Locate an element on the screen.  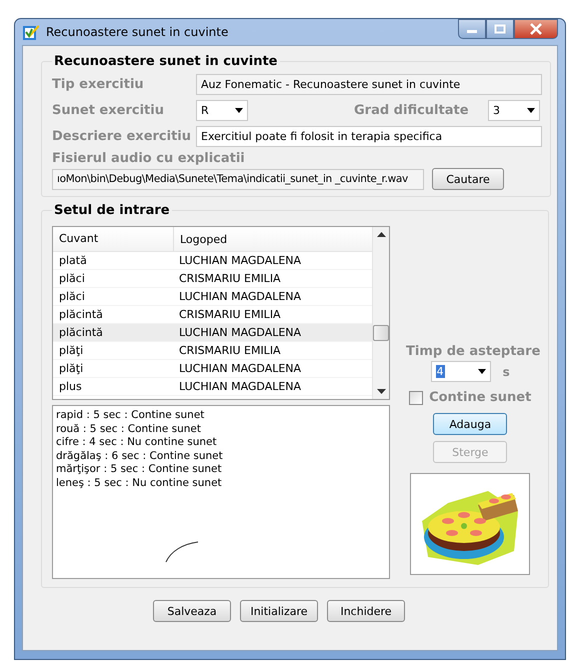
table-cell-text: plus is located at coordinates (70, 386).